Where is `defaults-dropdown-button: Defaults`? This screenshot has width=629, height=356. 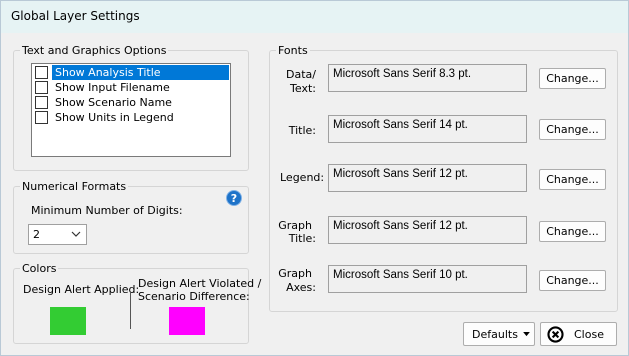 defaults-dropdown-button: Defaults is located at coordinates (499, 334).